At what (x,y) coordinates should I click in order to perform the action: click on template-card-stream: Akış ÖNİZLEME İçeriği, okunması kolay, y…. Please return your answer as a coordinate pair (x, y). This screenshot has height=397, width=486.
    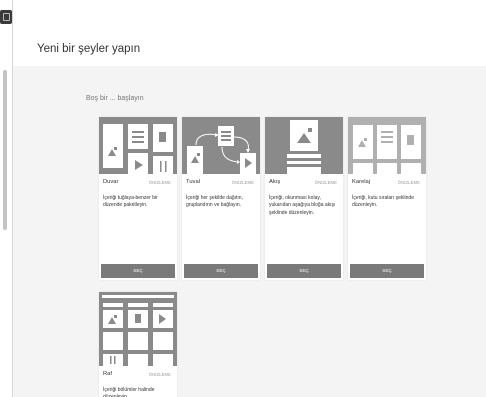
    Looking at the image, I should click on (304, 198).